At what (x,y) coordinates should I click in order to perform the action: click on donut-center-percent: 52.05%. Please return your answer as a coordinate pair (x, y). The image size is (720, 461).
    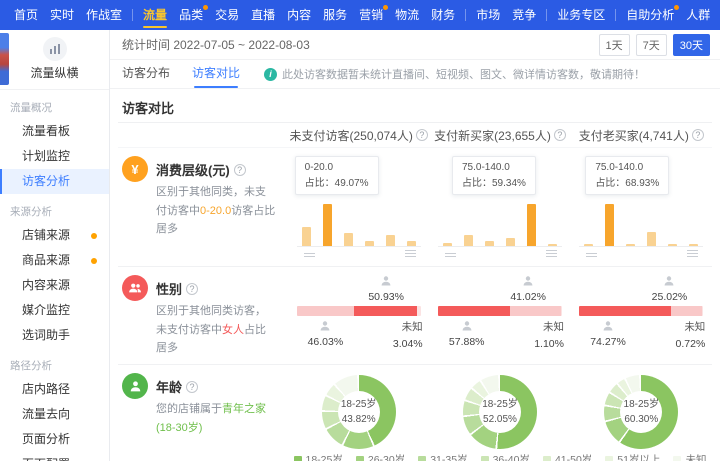
    Looking at the image, I should click on (500, 420).